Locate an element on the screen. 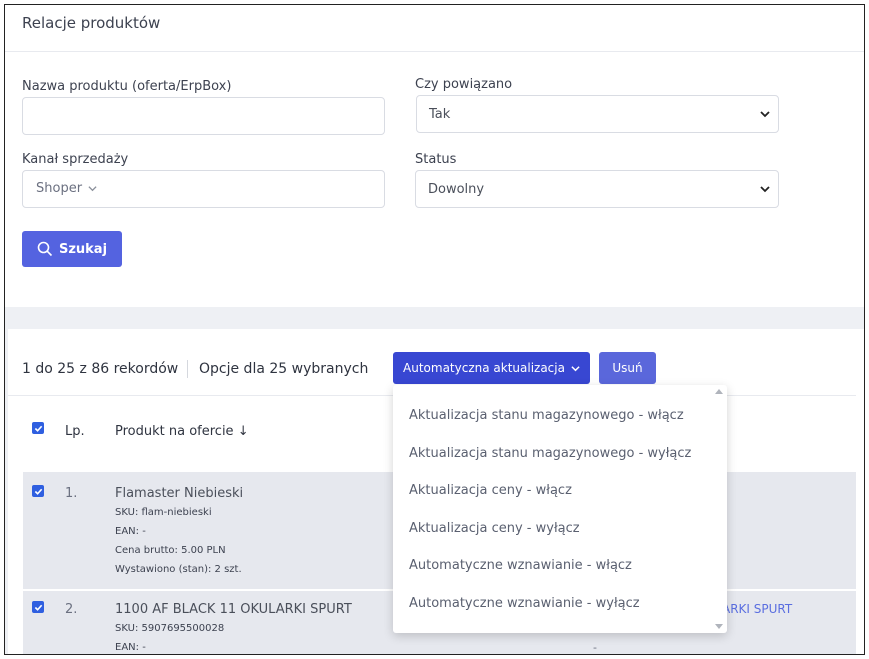 This screenshot has height=659, width=869. product-name-input is located at coordinates (203, 116).